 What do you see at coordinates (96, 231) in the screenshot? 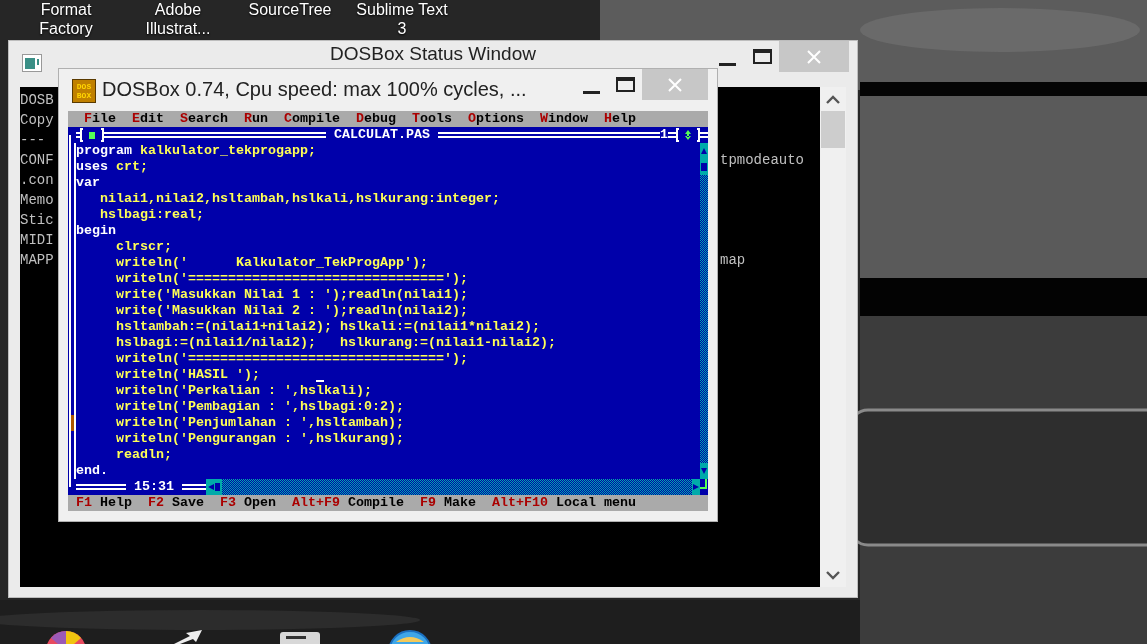
I see `code-line: begin` at bounding box center [96, 231].